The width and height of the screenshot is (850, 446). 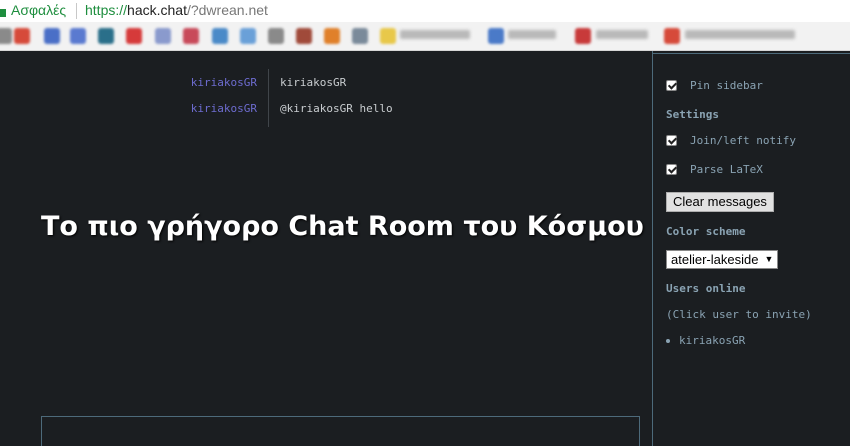 I want to click on parse-latex-option: Parse LaTeX, so click(x=714, y=169).